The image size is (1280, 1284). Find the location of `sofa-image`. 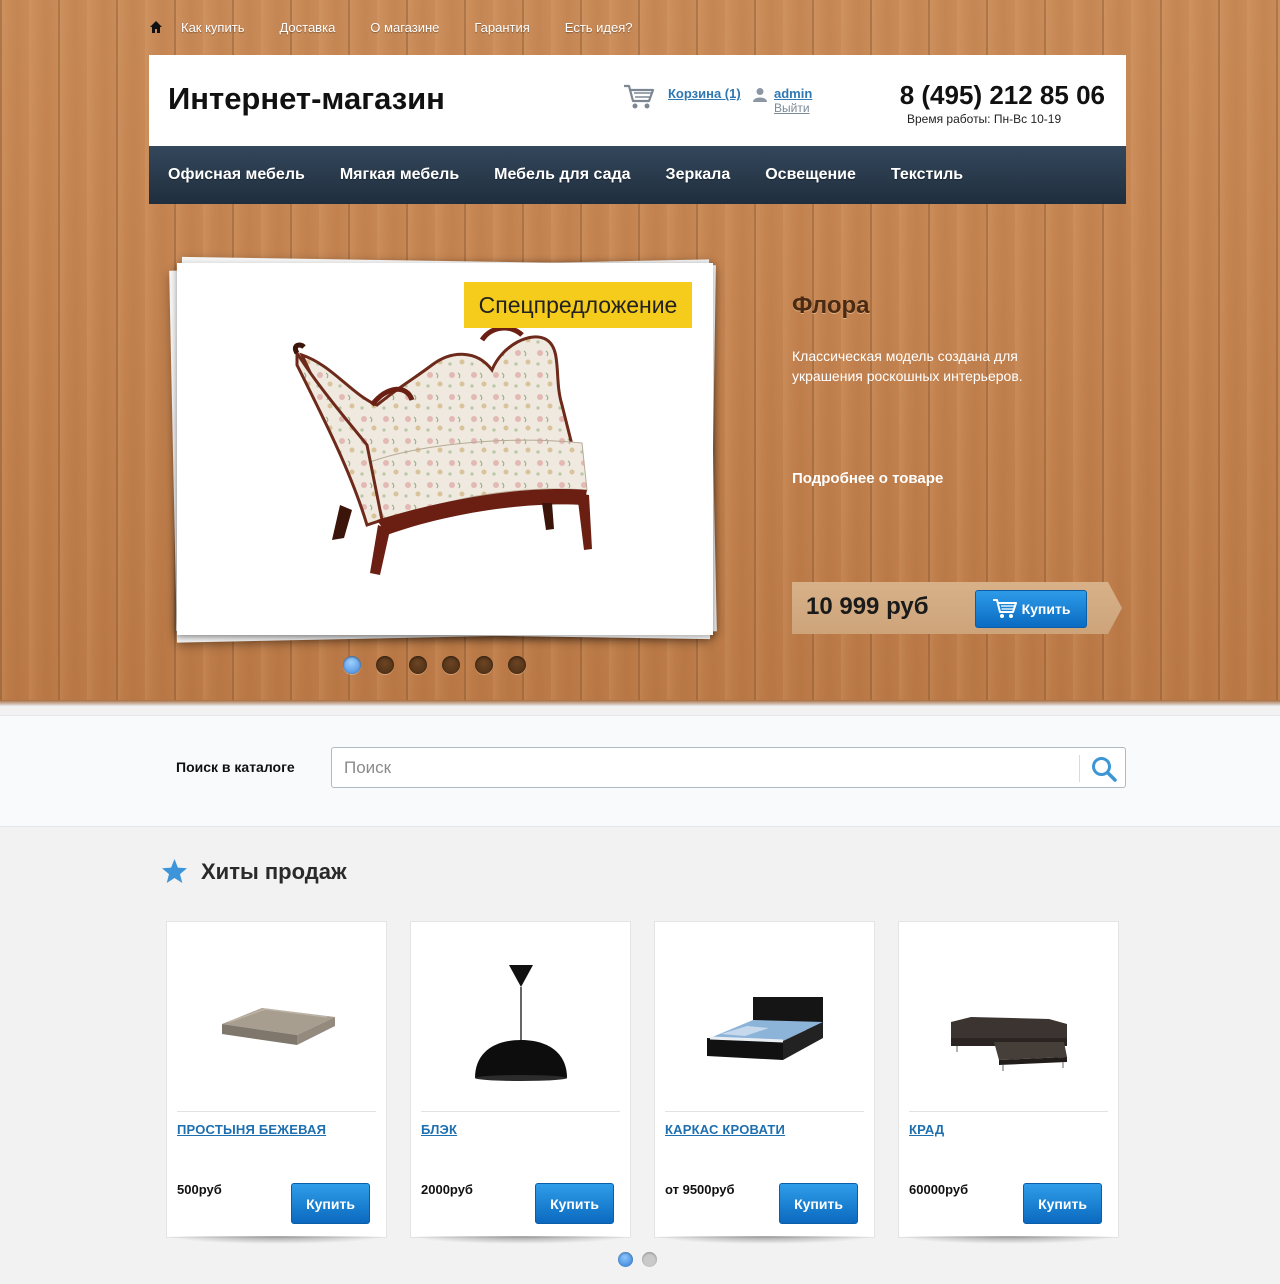

sofa-image is located at coordinates (442, 450).